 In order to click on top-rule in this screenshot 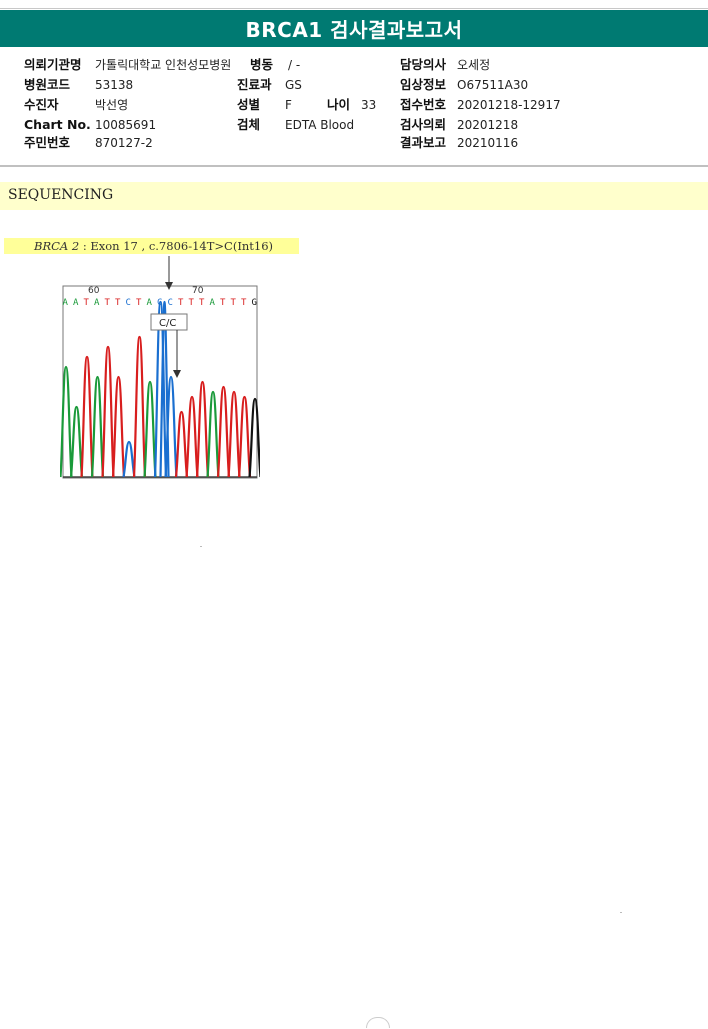, I will do `click(354, 4)`.